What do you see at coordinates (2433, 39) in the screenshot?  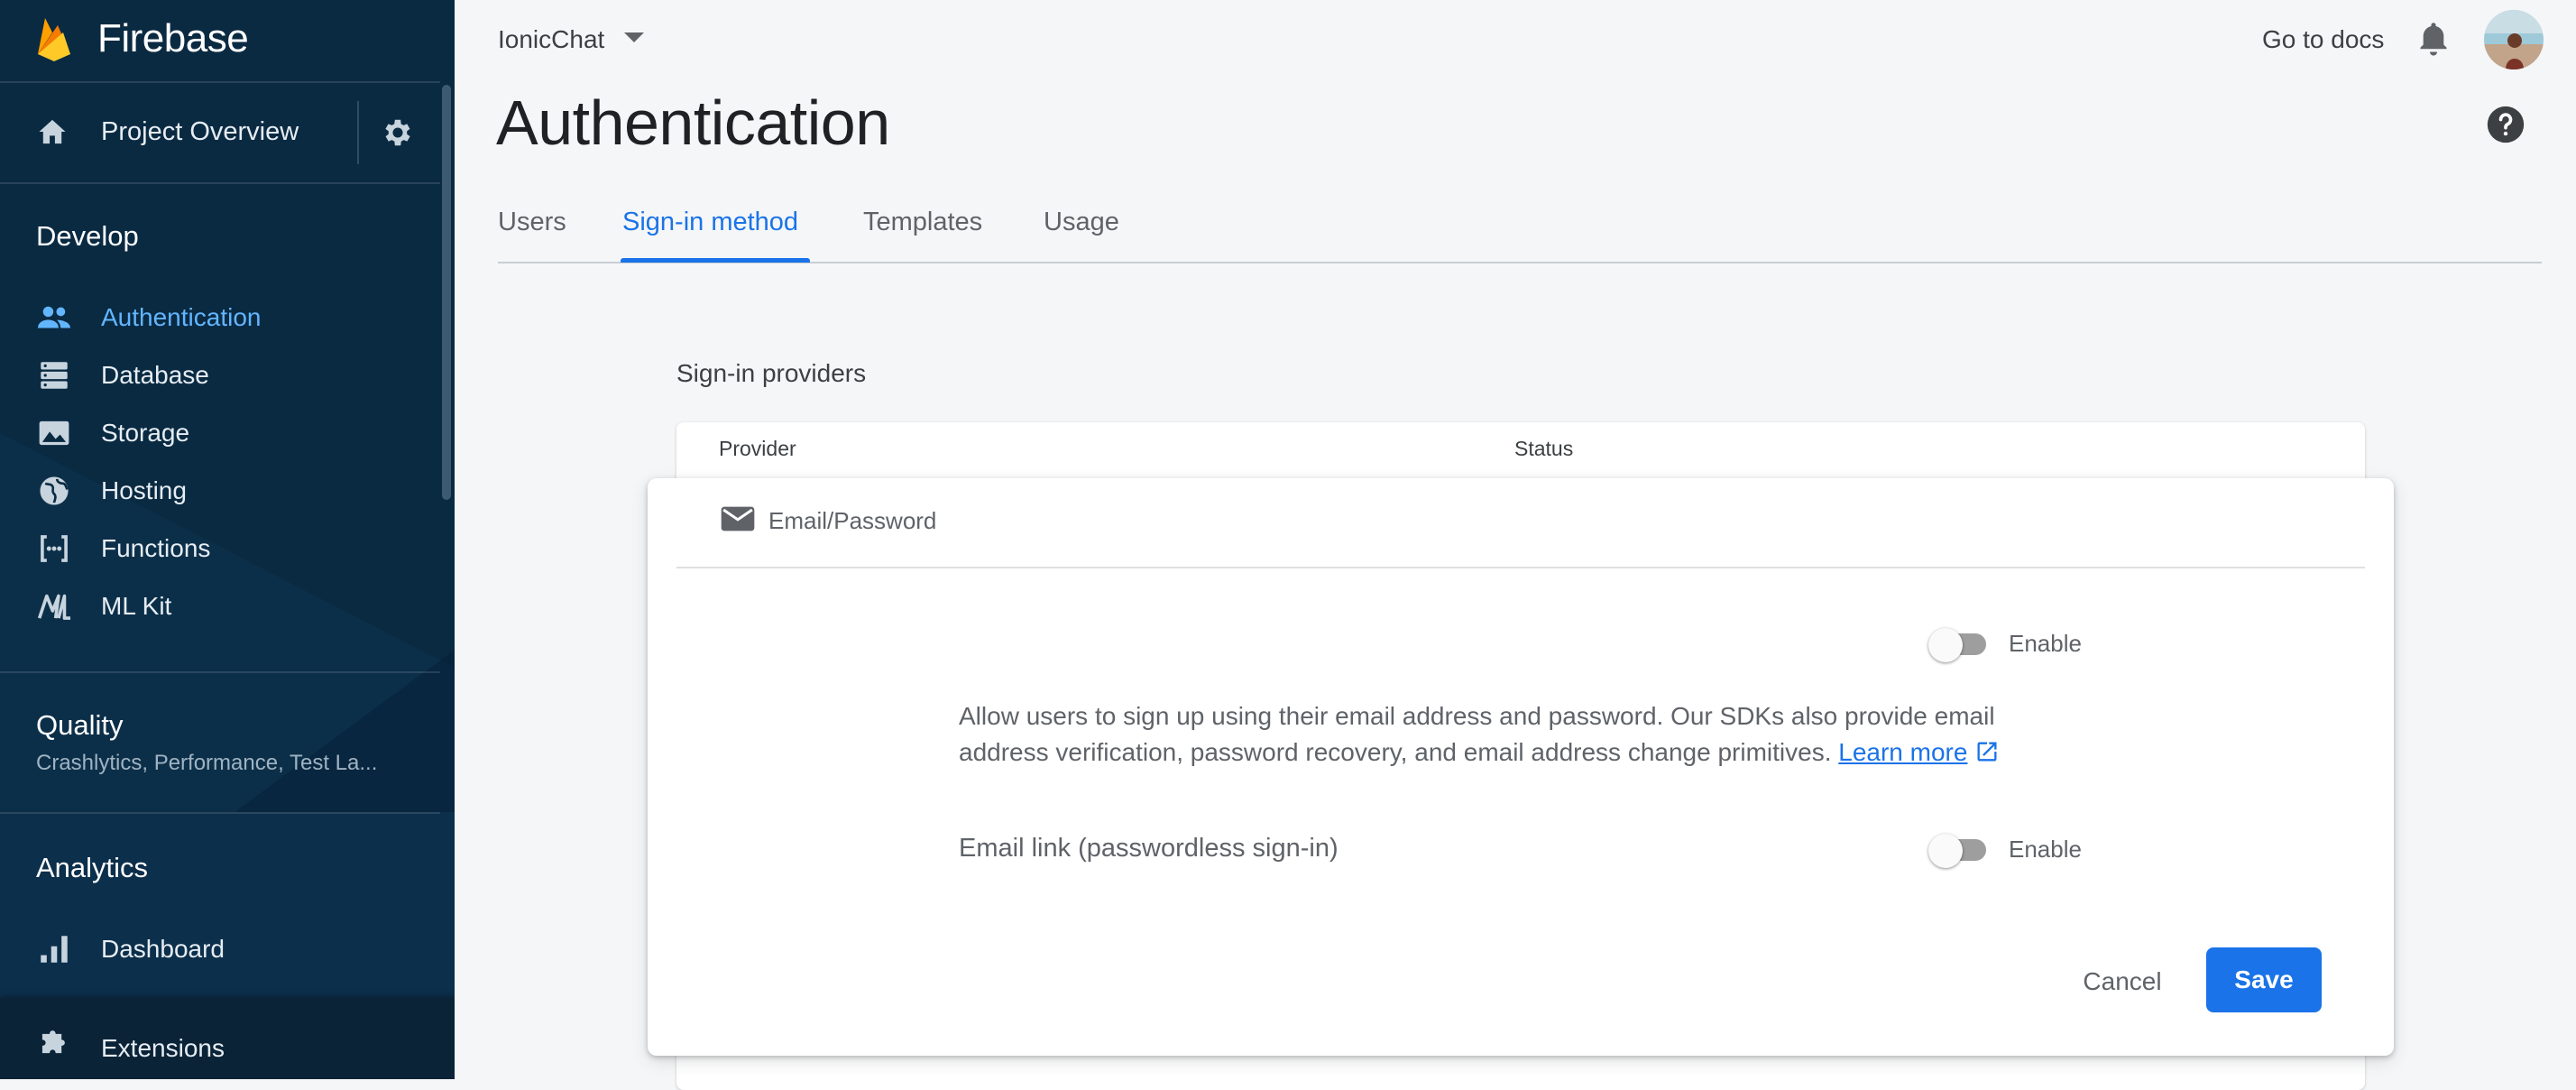 I see `notifications-bell-icon` at bounding box center [2433, 39].